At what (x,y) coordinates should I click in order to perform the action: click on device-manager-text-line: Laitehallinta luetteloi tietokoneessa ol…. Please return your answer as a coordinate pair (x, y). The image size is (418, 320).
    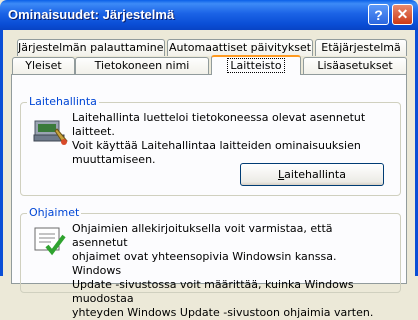
    Looking at the image, I should click on (219, 124).